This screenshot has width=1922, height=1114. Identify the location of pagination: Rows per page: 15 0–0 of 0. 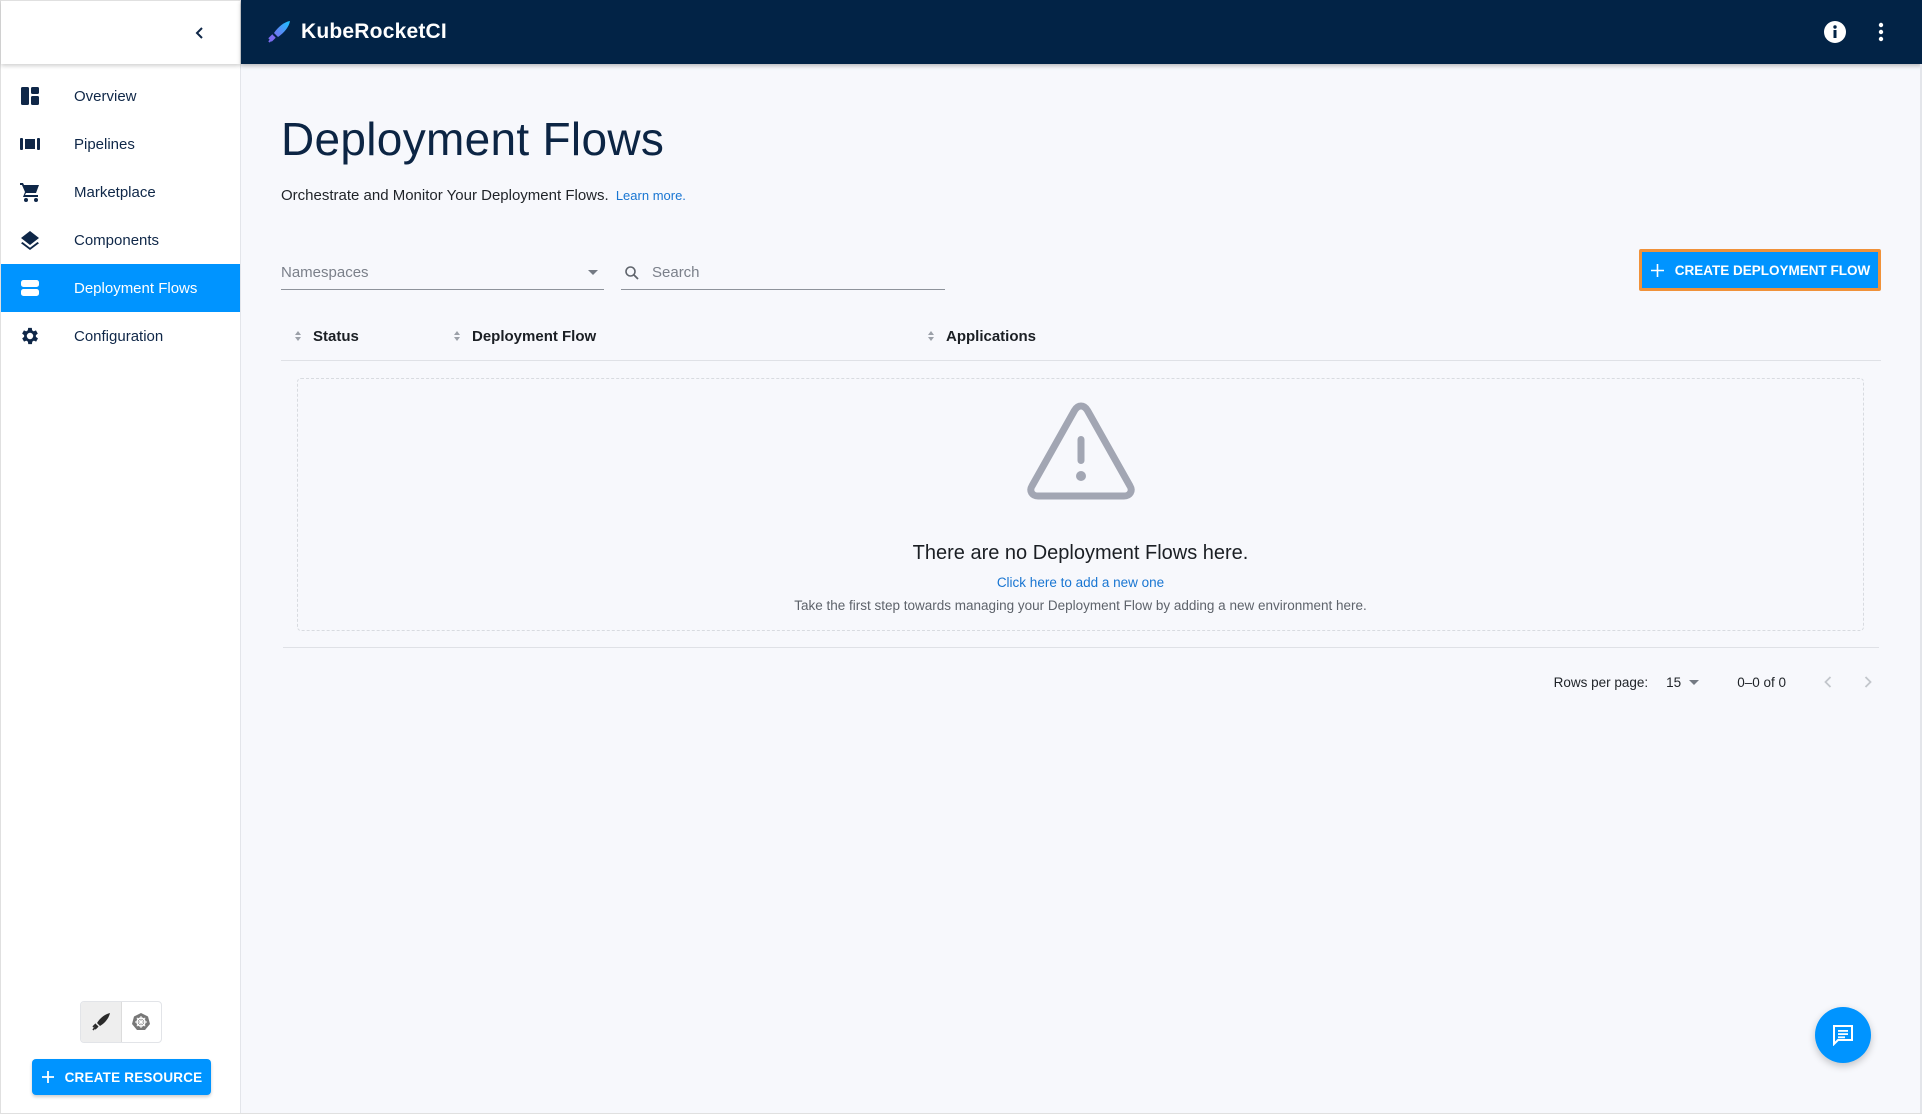
(1717, 682).